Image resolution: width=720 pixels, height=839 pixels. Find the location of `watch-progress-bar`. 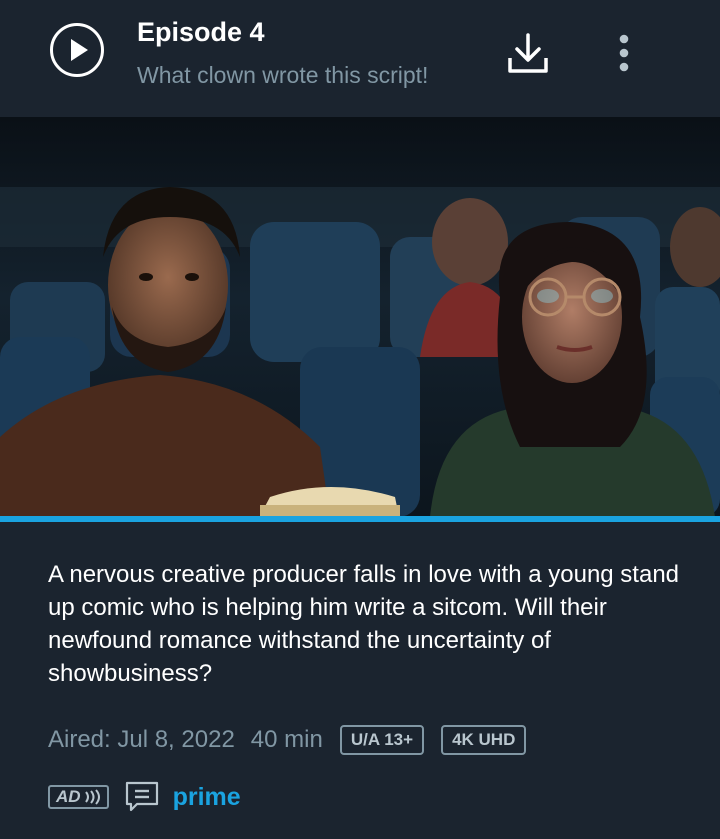

watch-progress-bar is located at coordinates (360, 519).